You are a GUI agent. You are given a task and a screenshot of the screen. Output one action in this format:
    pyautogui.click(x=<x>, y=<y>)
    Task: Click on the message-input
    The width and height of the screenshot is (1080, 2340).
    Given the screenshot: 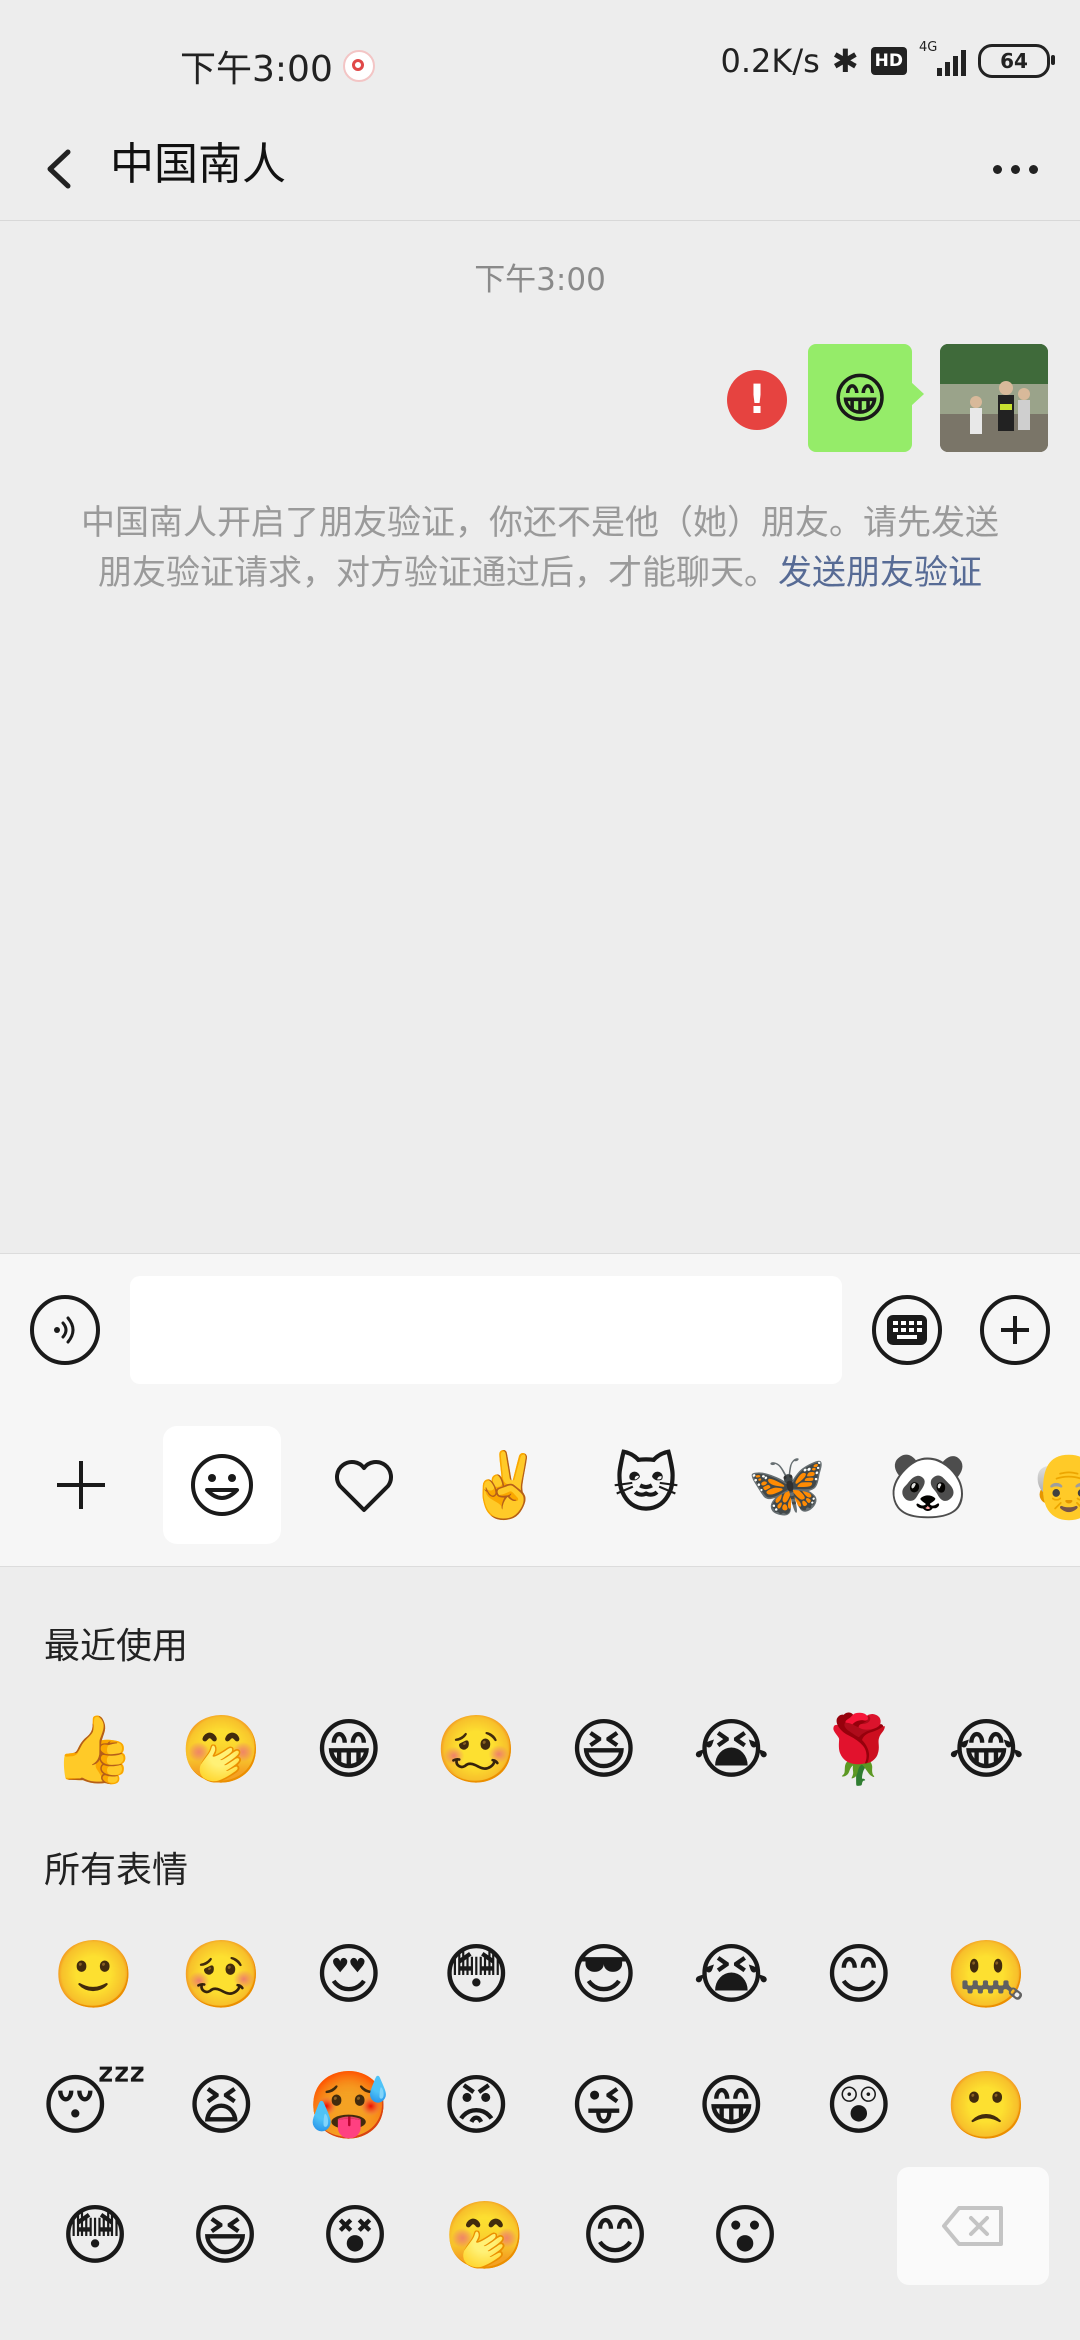 What is the action you would take?
    pyautogui.click(x=486, y=1330)
    